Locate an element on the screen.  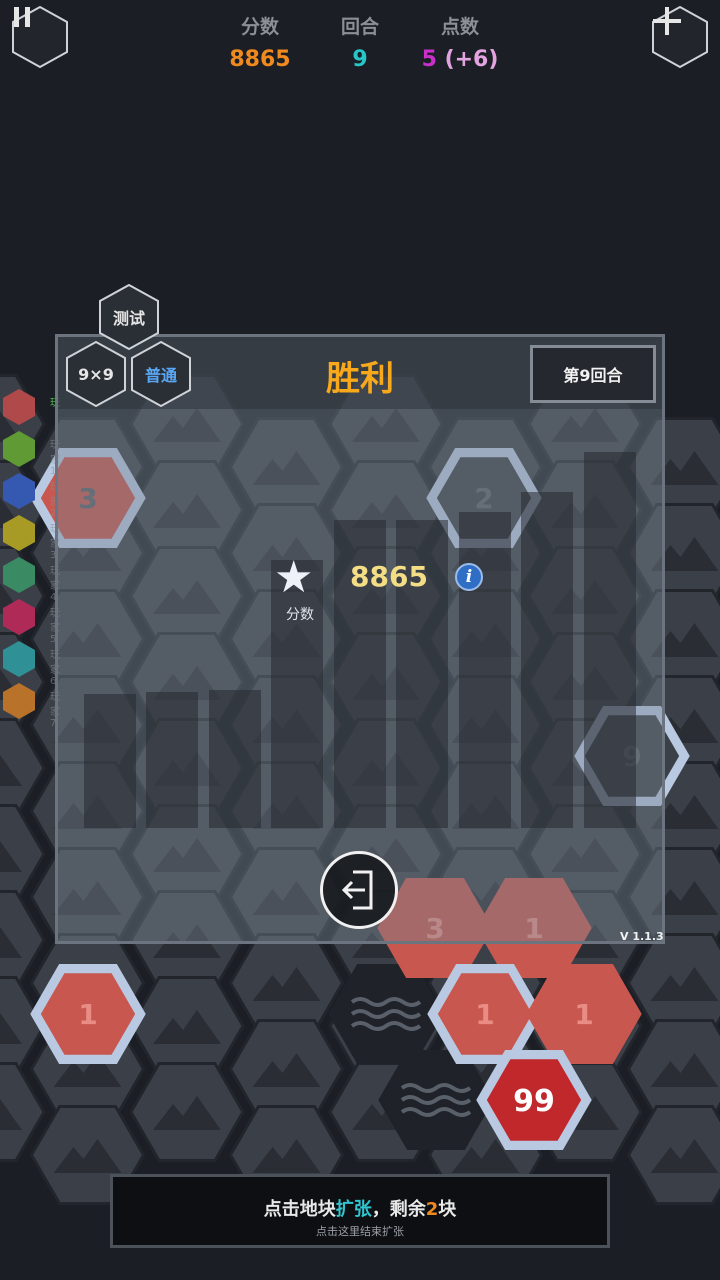
tag-difficulty-label: 普通 is located at coordinates (160, 375).